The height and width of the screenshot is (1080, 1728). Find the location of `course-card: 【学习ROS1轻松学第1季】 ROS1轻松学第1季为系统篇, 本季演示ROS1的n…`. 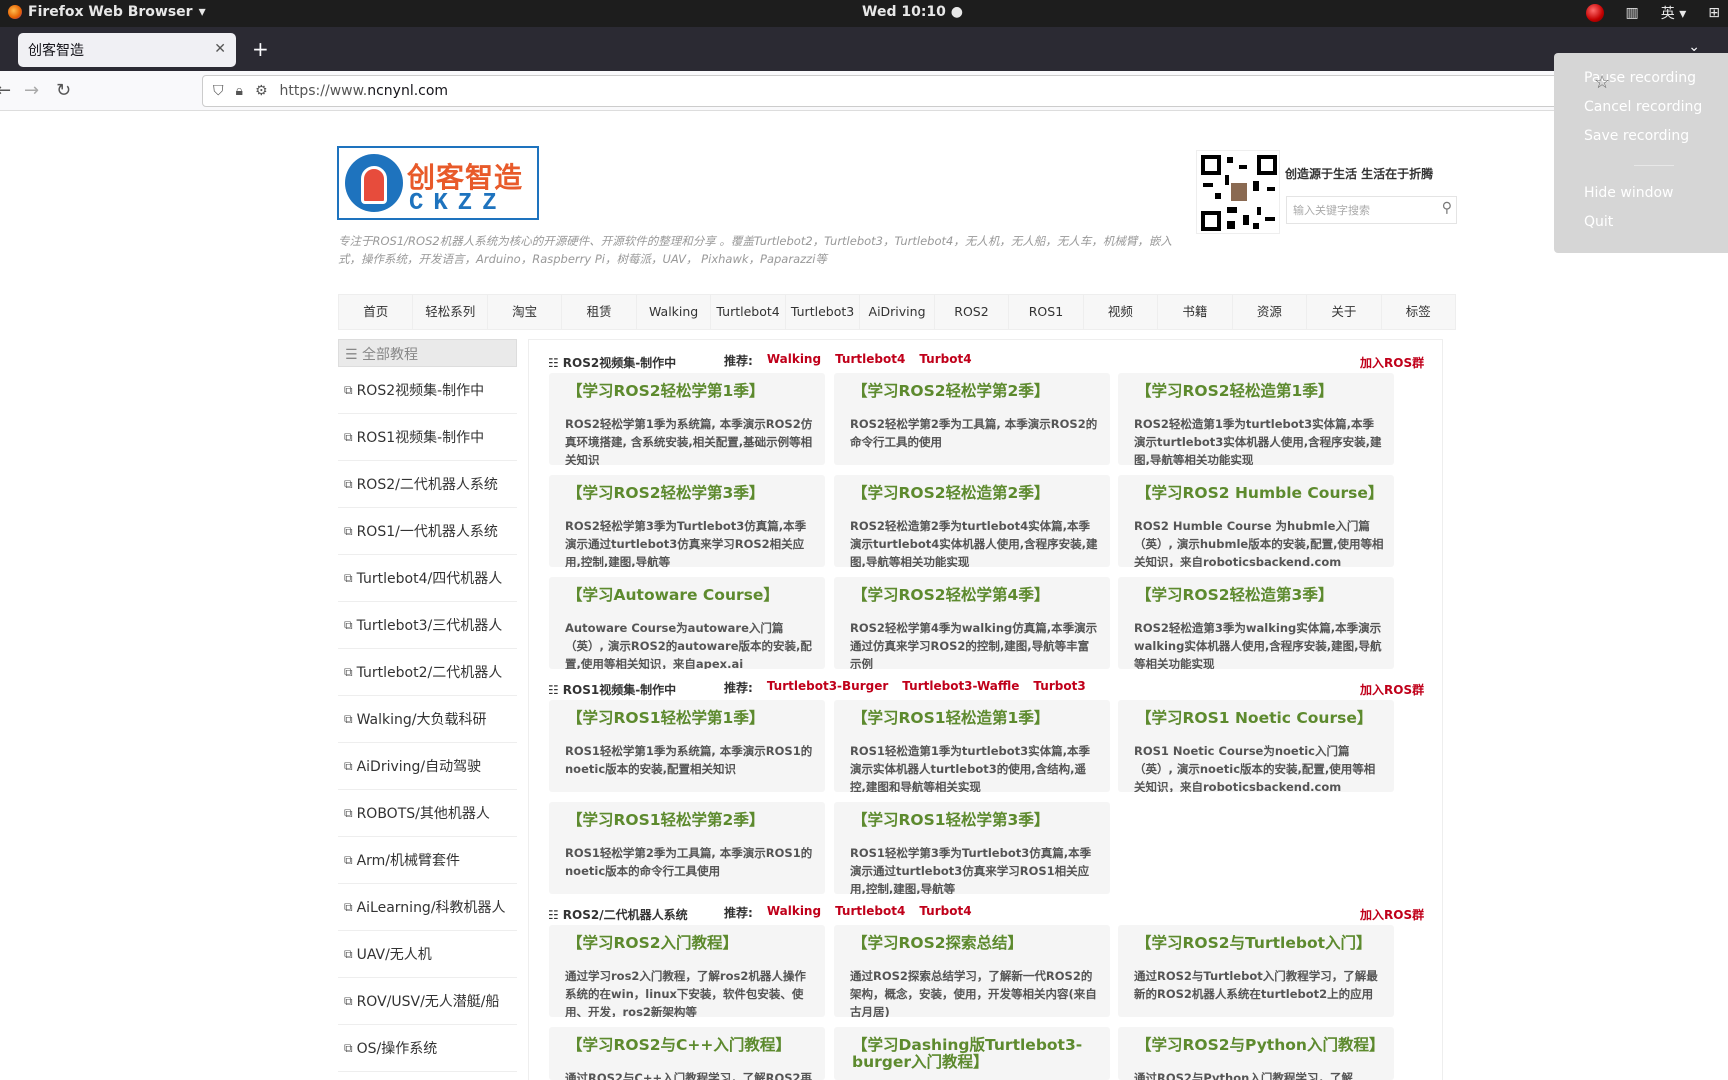

course-card: 【学习ROS1轻松学第1季】 ROS1轻松学第1季为系统篇, 本季演示ROS1的n… is located at coordinates (687, 746).